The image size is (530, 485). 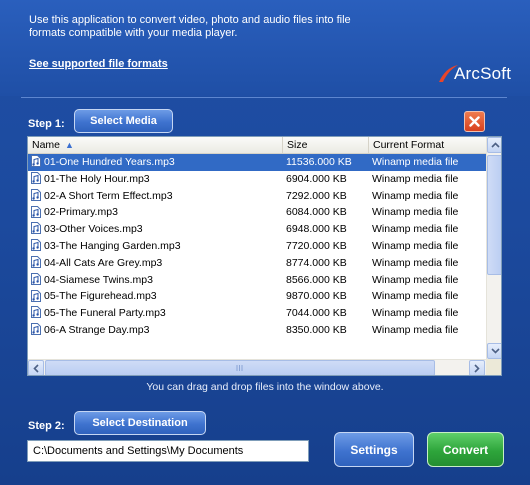 I want to click on file-name-text: 04-Siamese Twins.mp3, so click(x=98, y=279).